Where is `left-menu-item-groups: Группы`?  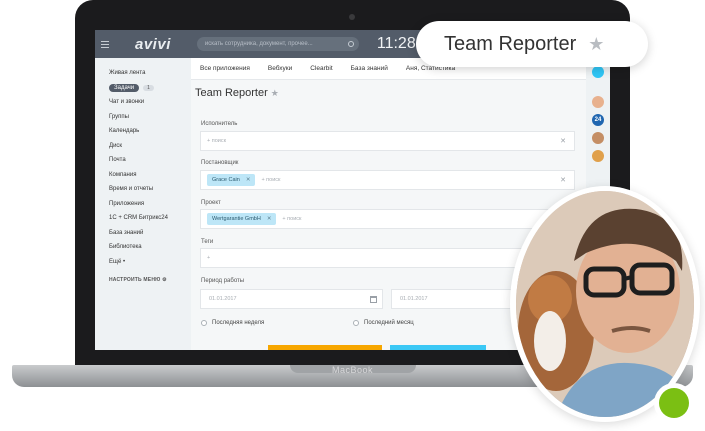 left-menu-item-groups: Группы is located at coordinates (143, 117).